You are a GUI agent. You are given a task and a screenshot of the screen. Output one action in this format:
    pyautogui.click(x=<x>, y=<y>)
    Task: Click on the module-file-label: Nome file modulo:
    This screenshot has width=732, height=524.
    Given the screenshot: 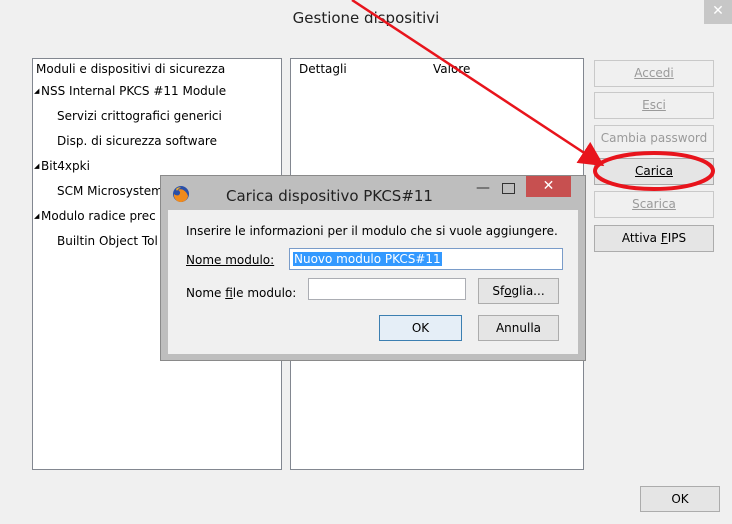 What is the action you would take?
    pyautogui.click(x=241, y=293)
    